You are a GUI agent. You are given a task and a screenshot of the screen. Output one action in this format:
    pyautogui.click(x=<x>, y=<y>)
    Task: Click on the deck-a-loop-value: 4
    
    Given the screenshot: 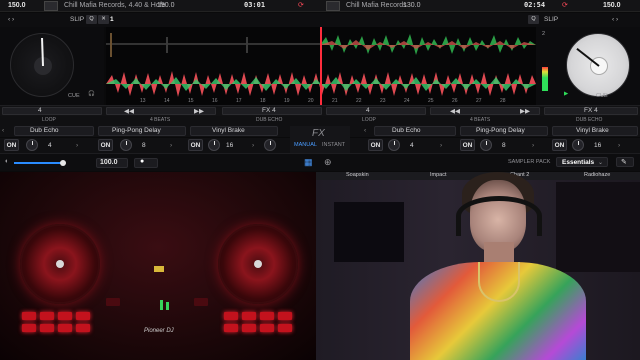 What is the action you would take?
    pyautogui.click(x=40, y=110)
    